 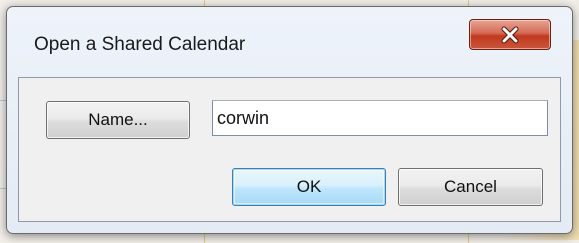 What do you see at coordinates (470, 187) in the screenshot?
I see `cancel-button: Cancel` at bounding box center [470, 187].